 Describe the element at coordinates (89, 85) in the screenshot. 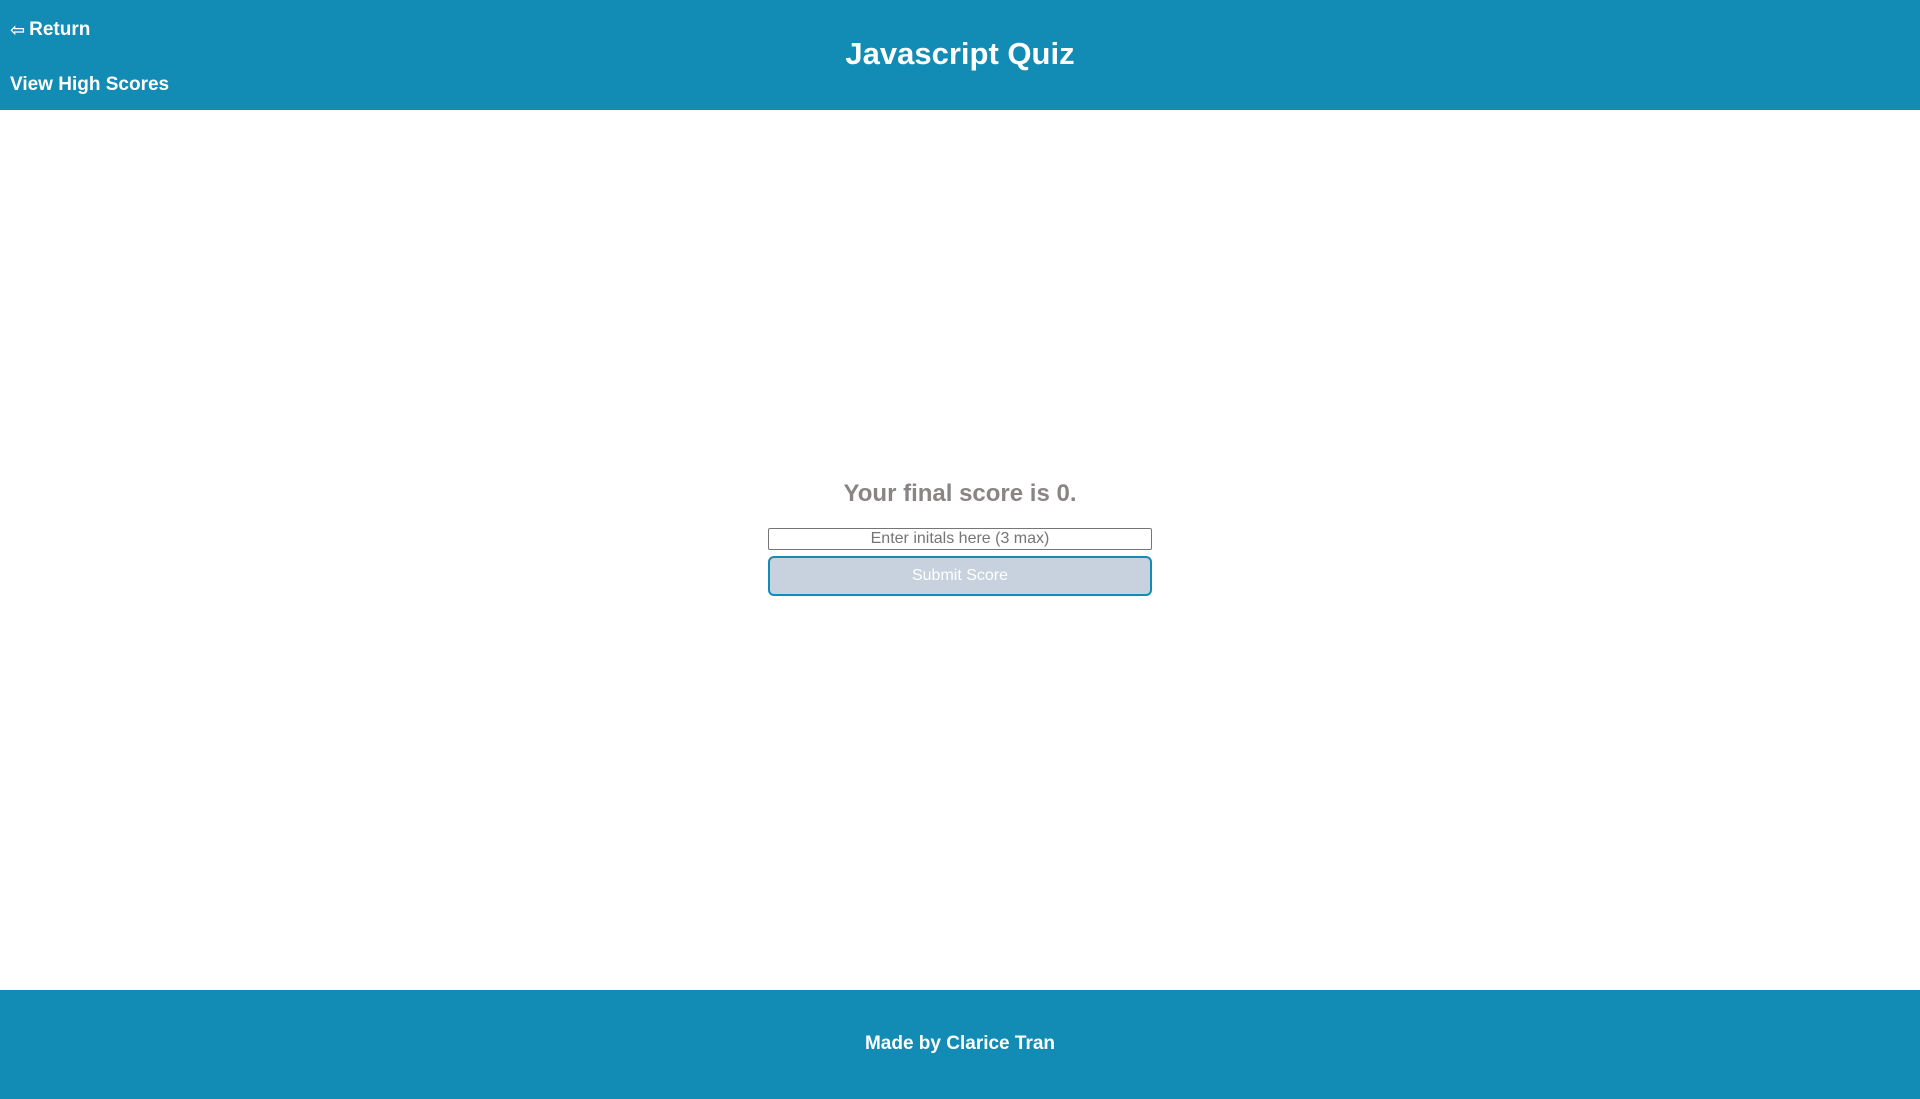

I see `view-high-scores-link: View High Scores` at that location.